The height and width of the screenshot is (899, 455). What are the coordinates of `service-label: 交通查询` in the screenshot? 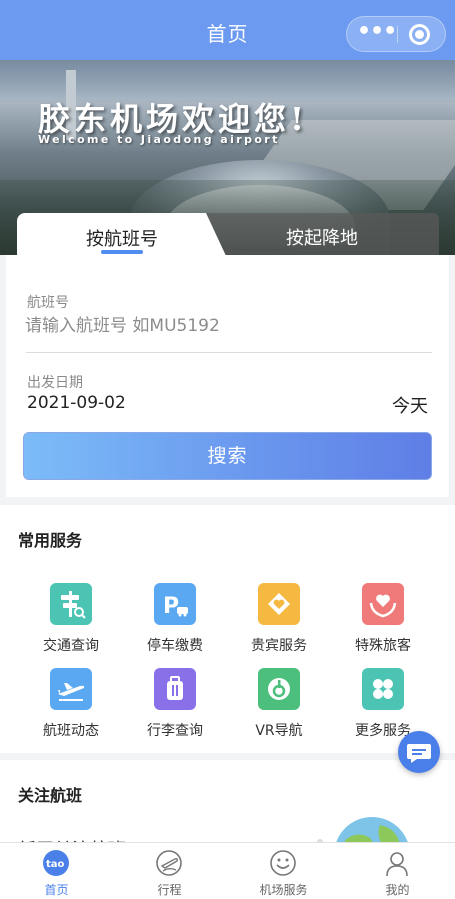 It's located at (71, 646).